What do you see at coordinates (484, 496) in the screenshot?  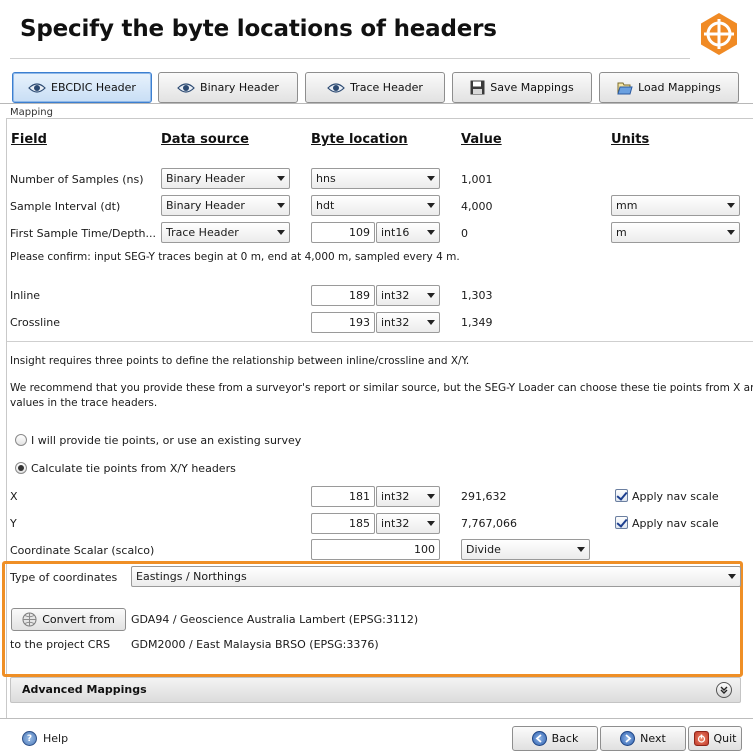 I see `x-value: 291,632` at bounding box center [484, 496].